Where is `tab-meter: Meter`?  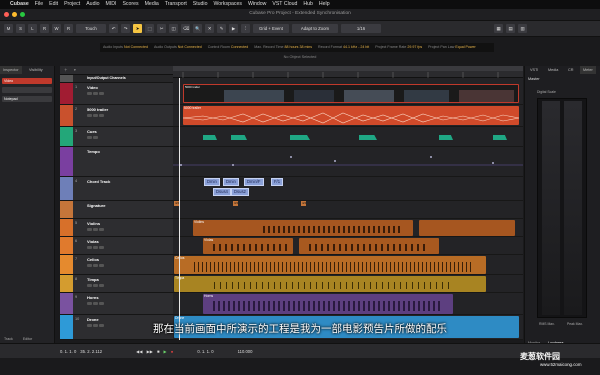 tab-meter: Meter is located at coordinates (588, 70).